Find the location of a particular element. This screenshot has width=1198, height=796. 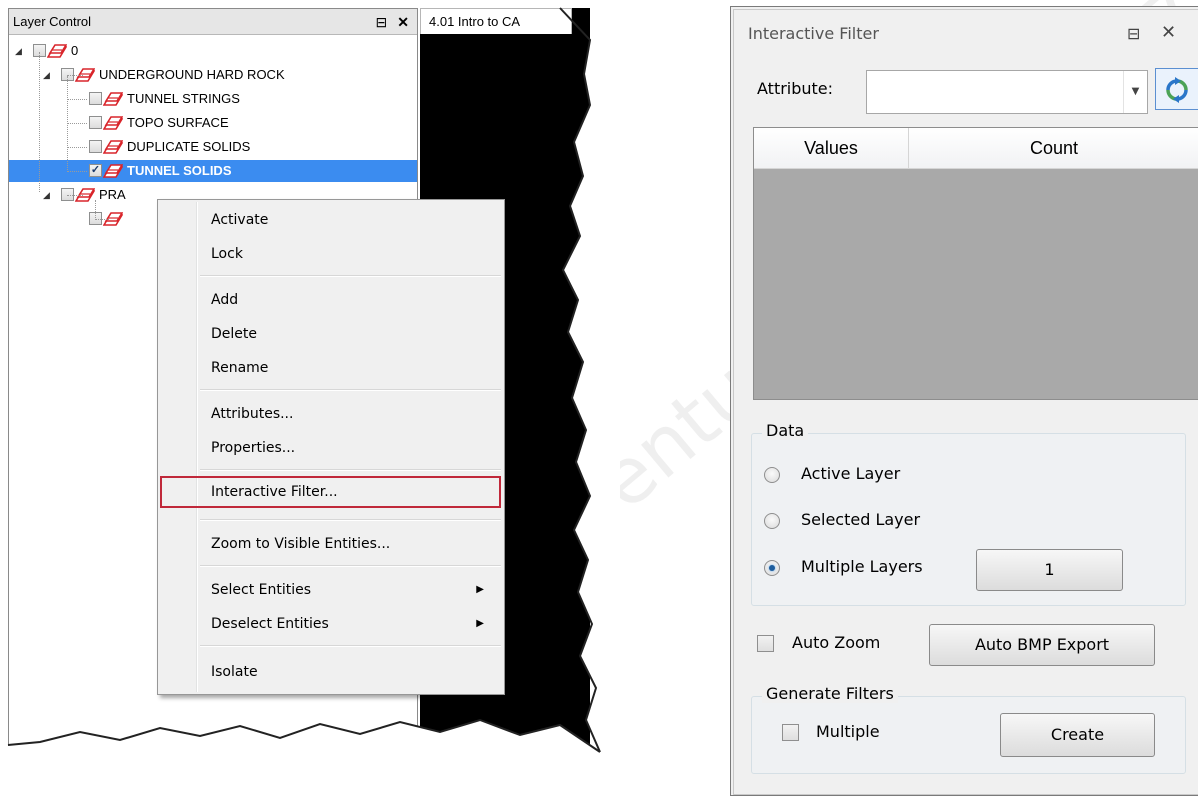

menu-item-add: Add is located at coordinates (331, 300).